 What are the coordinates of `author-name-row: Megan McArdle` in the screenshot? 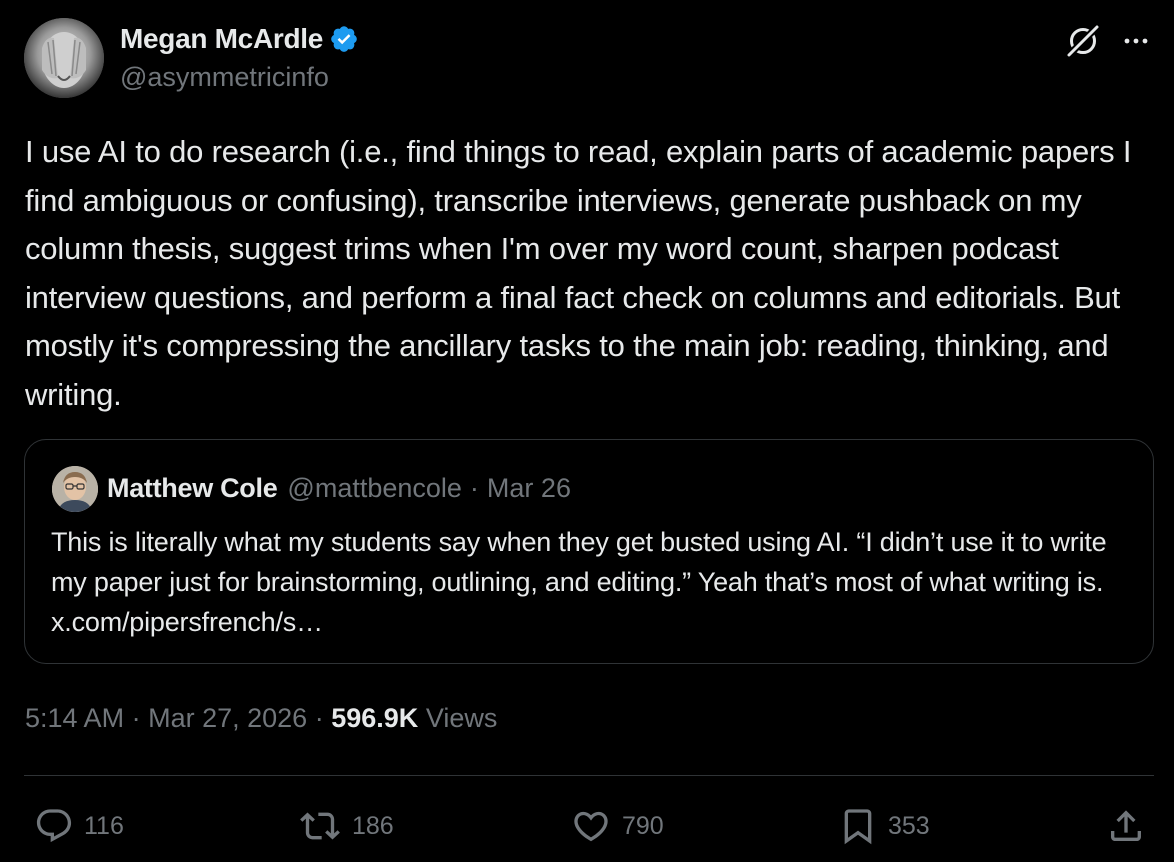 It's located at (239, 39).